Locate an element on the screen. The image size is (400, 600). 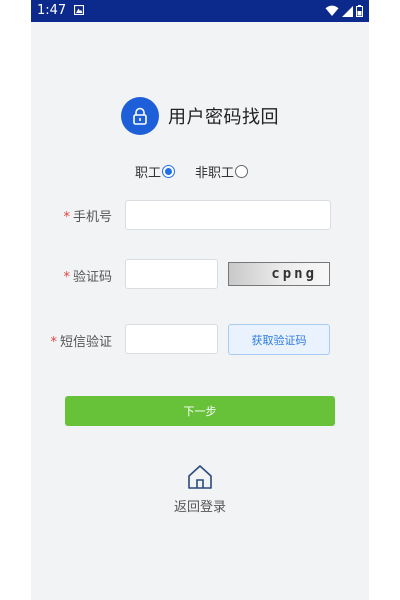
radio-label-non-staff: 非职工 is located at coordinates (215, 173).